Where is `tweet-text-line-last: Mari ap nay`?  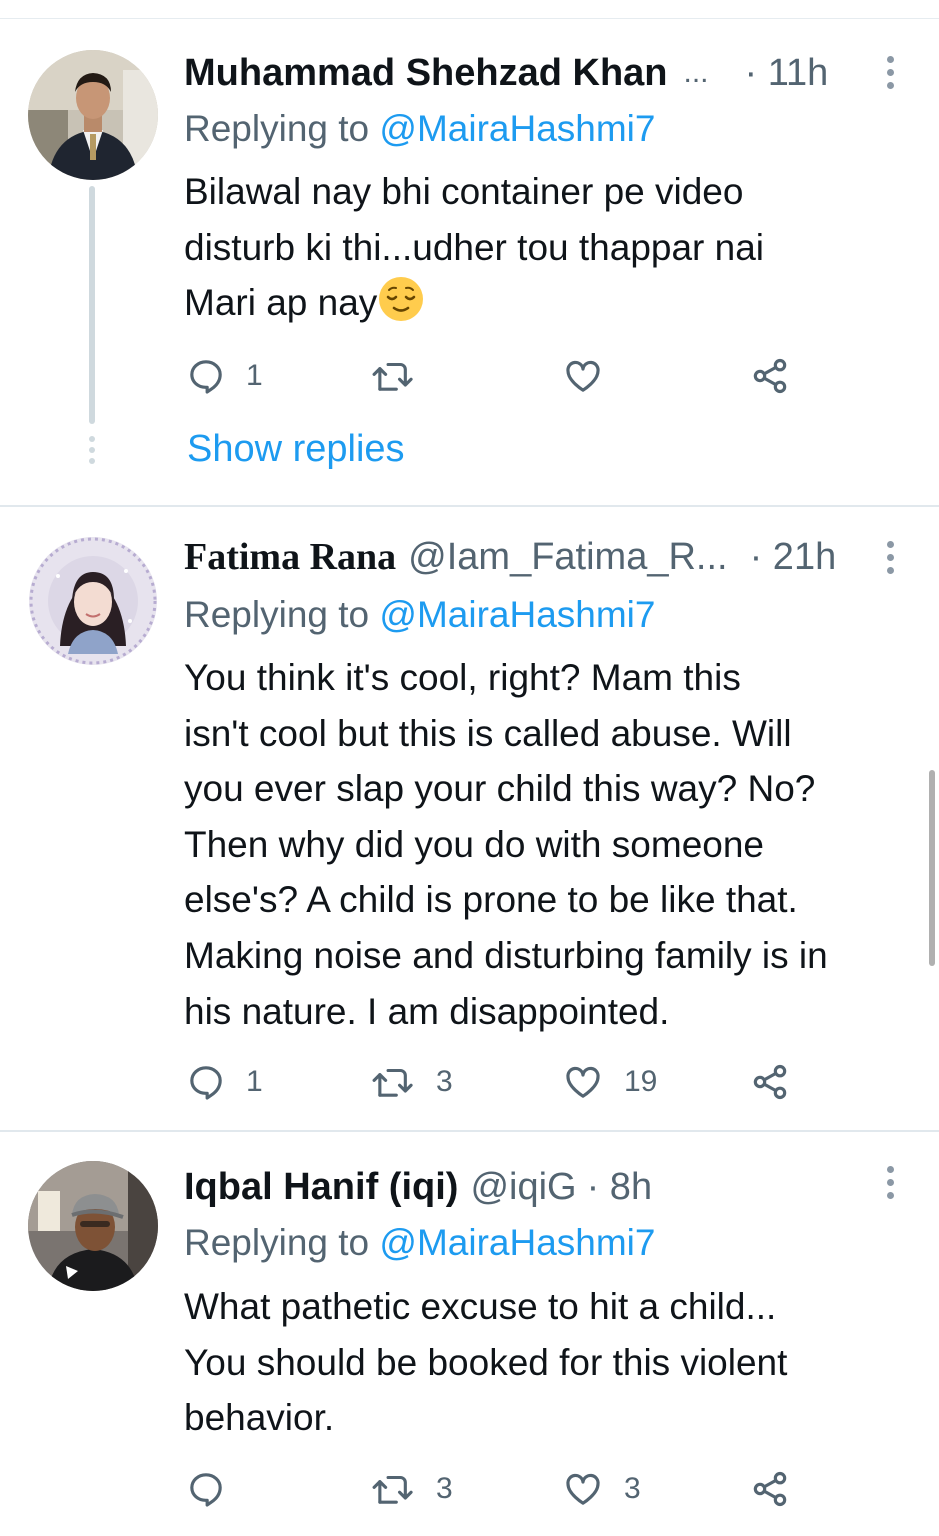
tweet-text-line-last: Mari ap nay is located at coordinates (551, 303).